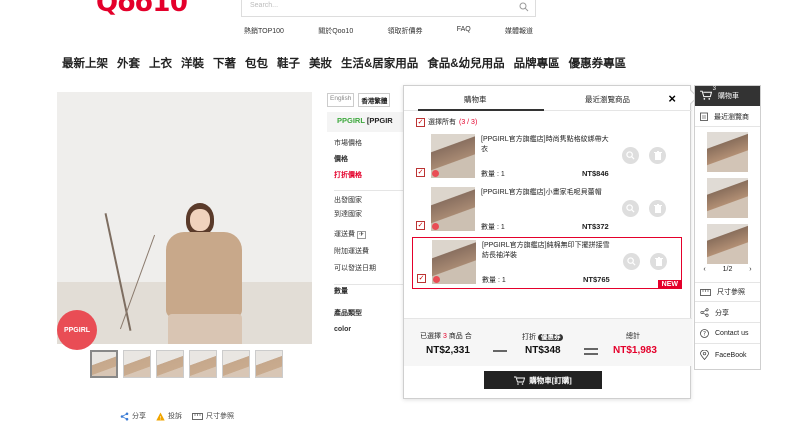 Image resolution: width=800 pixels, height=444 pixels. Describe the element at coordinates (192, 63) in the screenshot. I see `category-dress: 洋裝` at that location.